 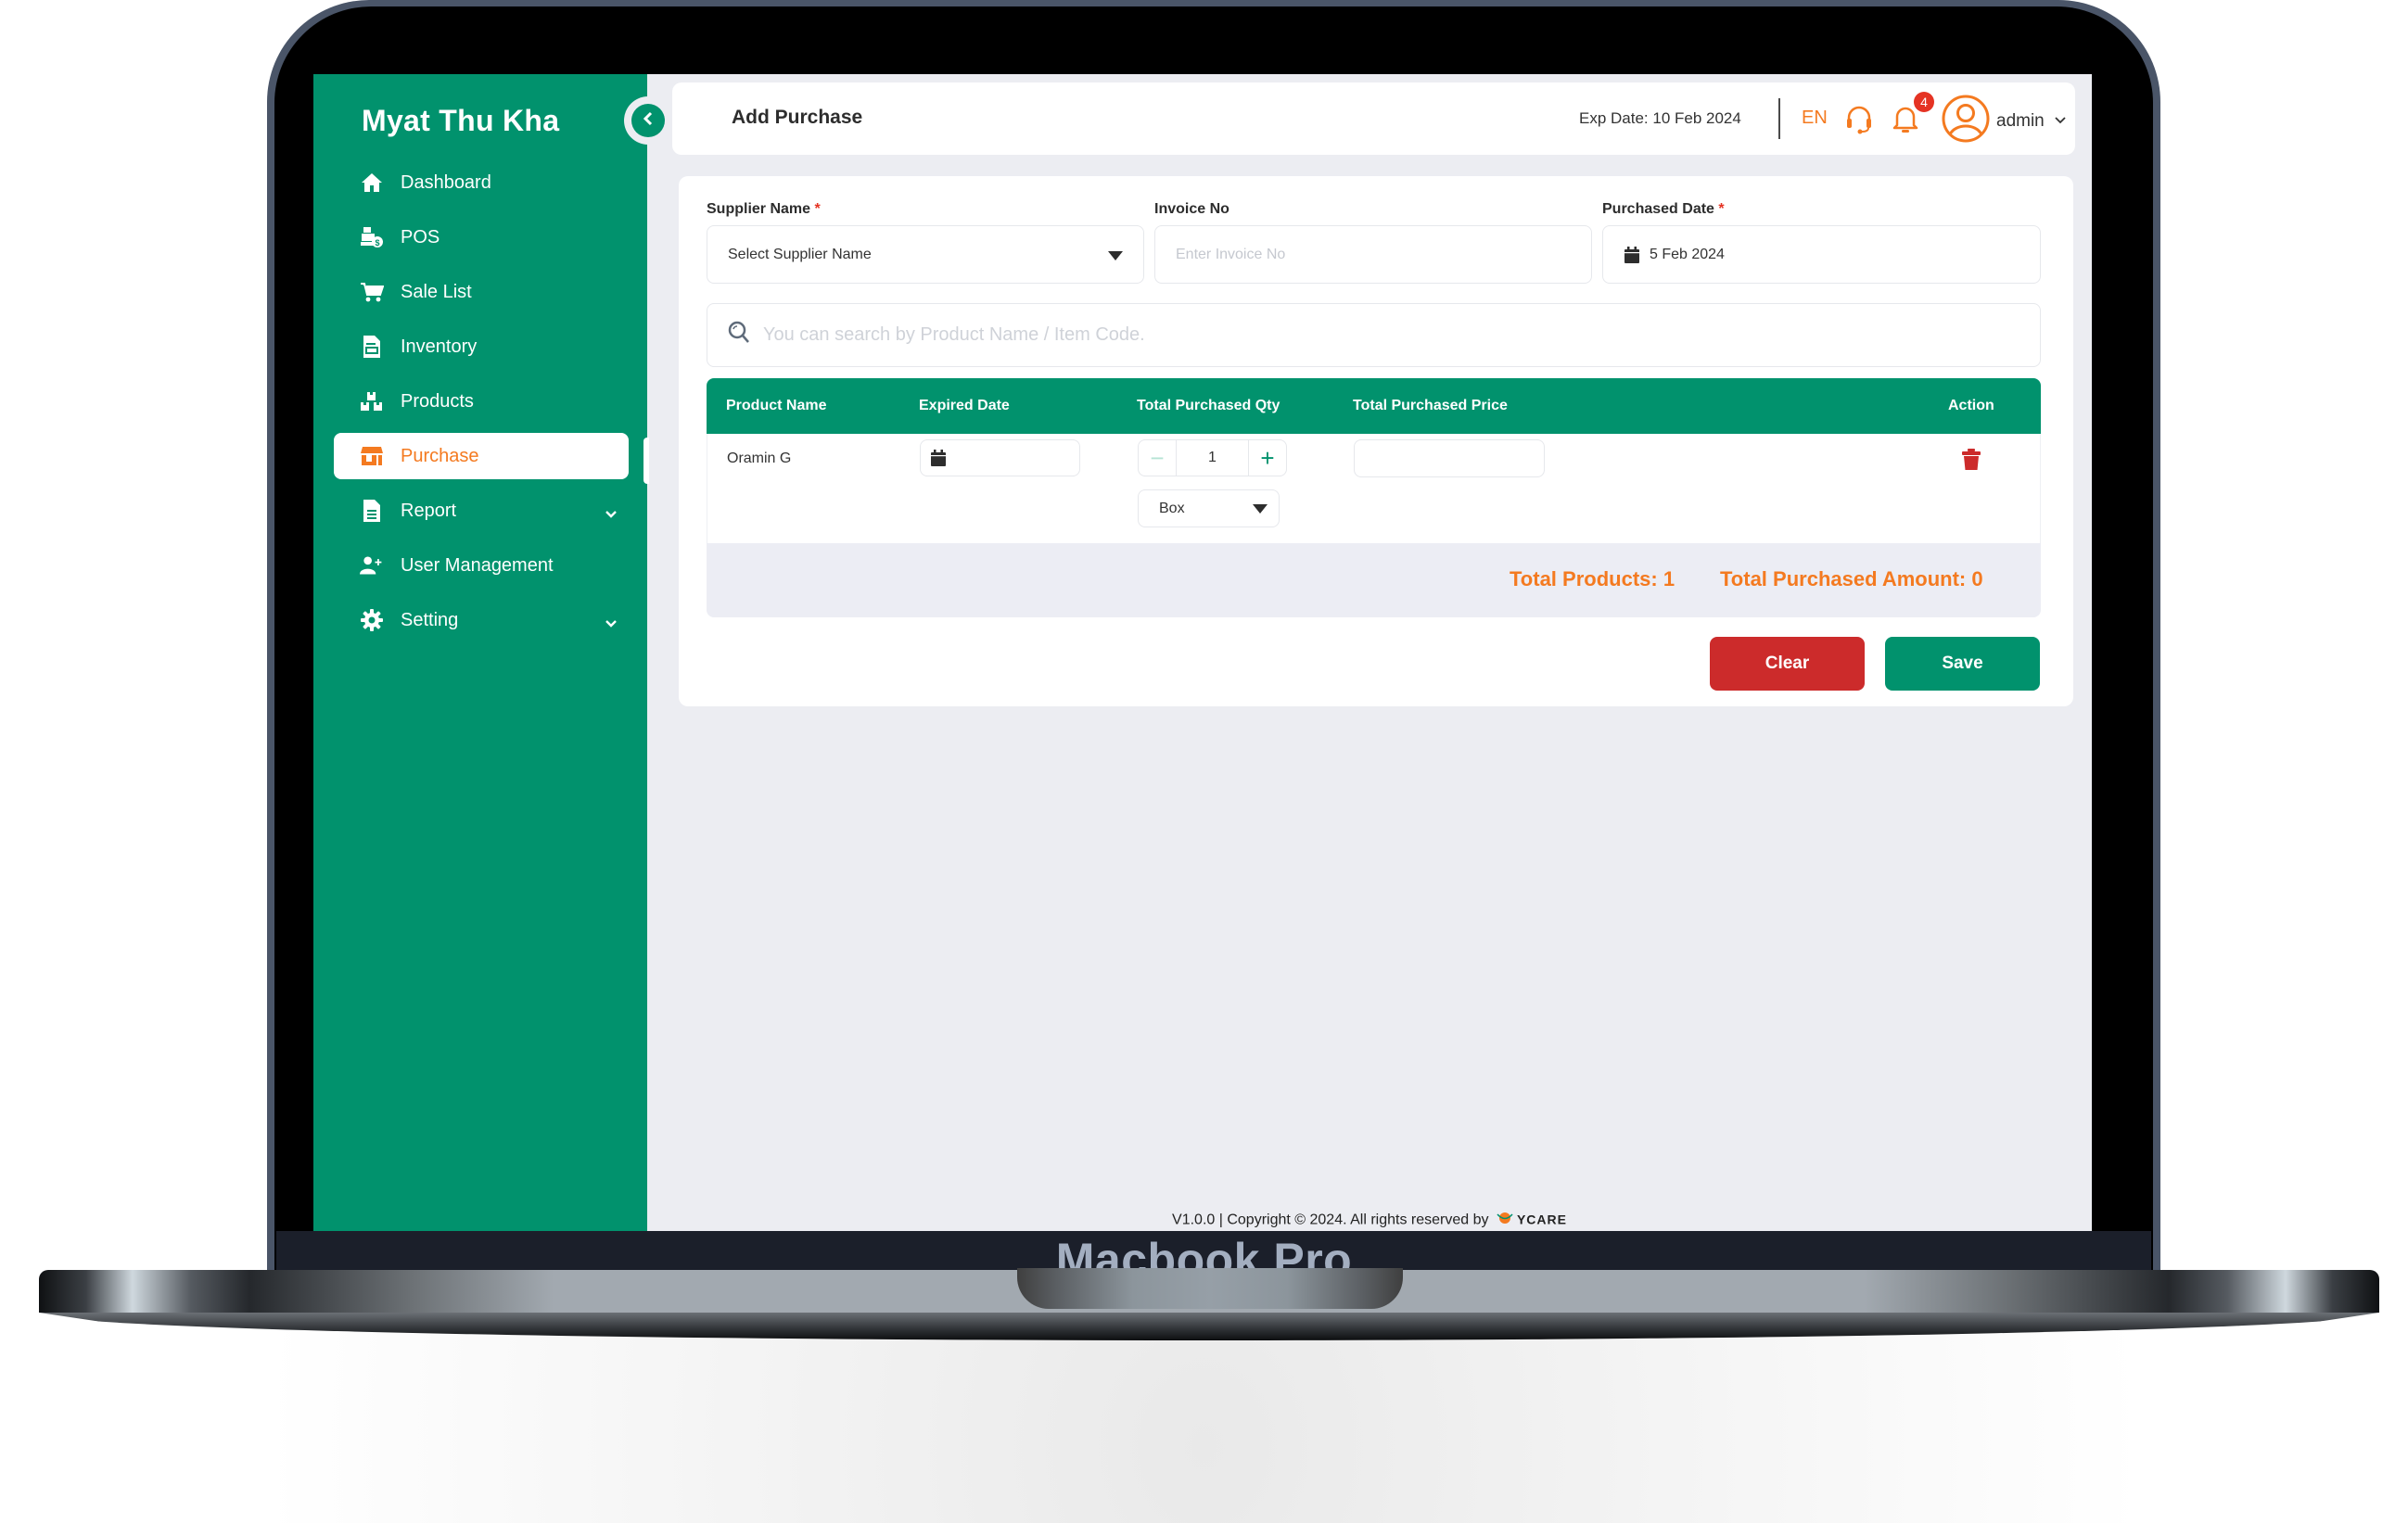 What do you see at coordinates (1209, 1326) in the screenshot?
I see `laptop-base-bottom` at bounding box center [1209, 1326].